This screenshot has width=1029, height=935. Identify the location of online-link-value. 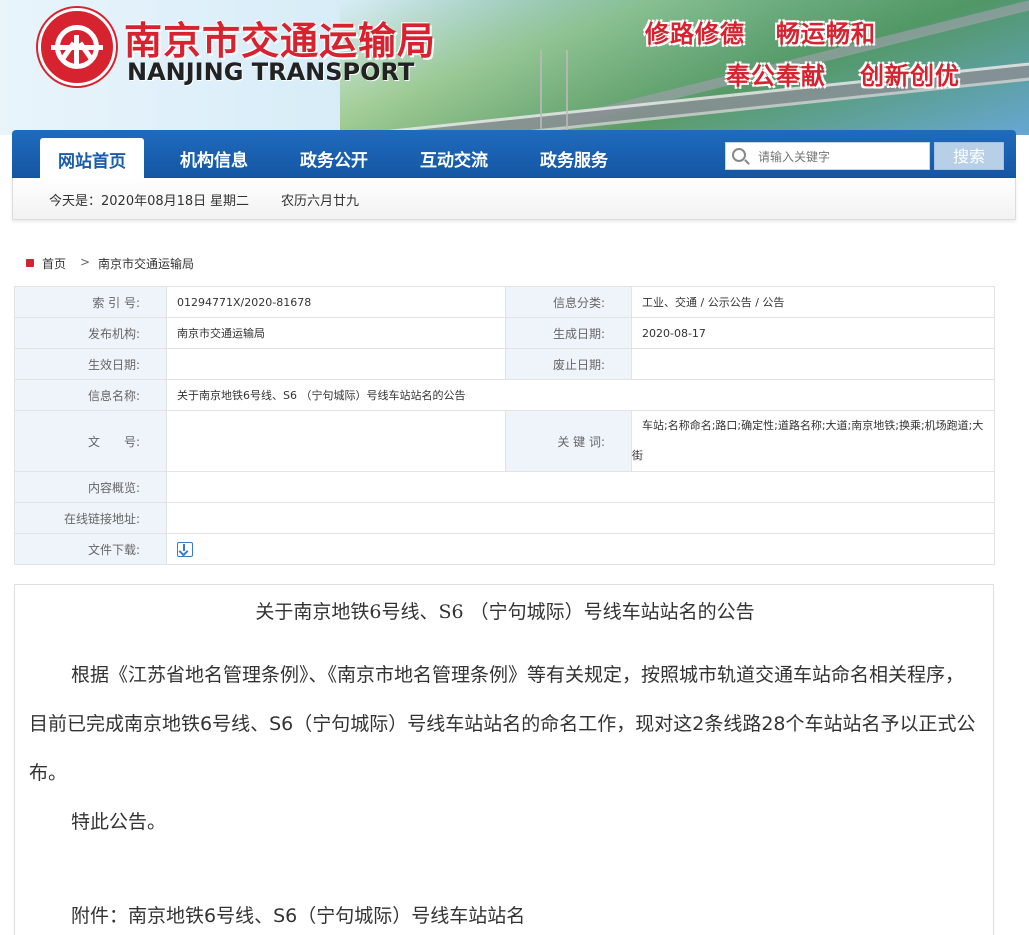
(580, 518).